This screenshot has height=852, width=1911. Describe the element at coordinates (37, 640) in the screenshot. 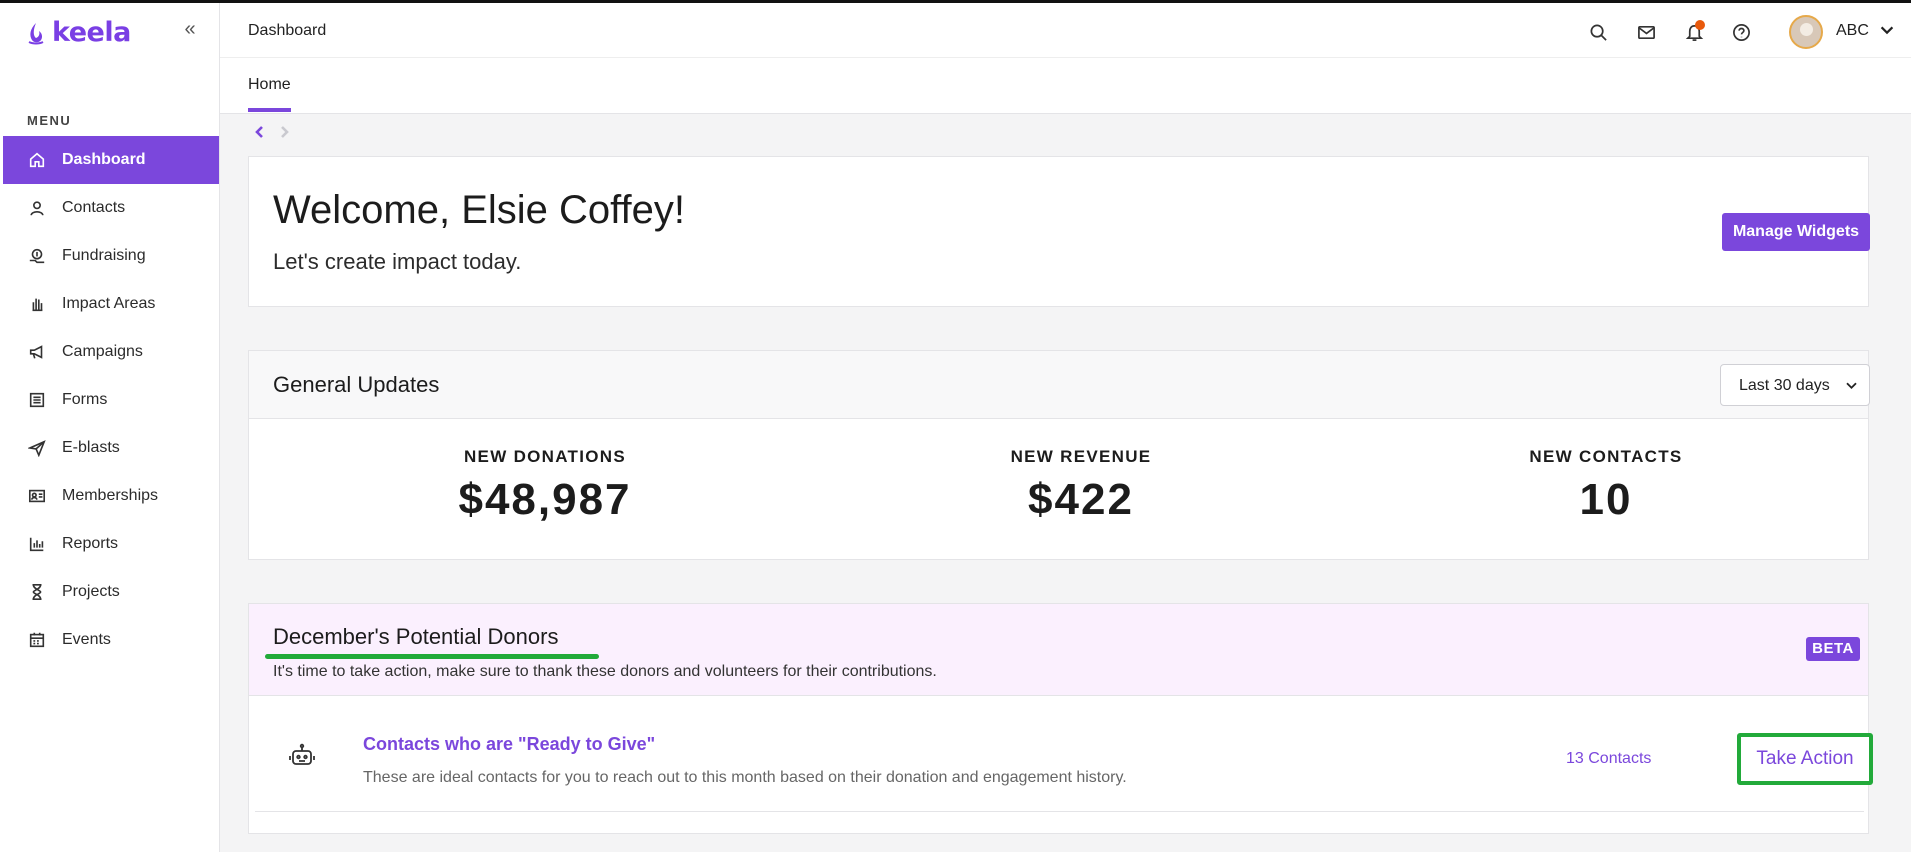

I see `calendar-icon` at that location.